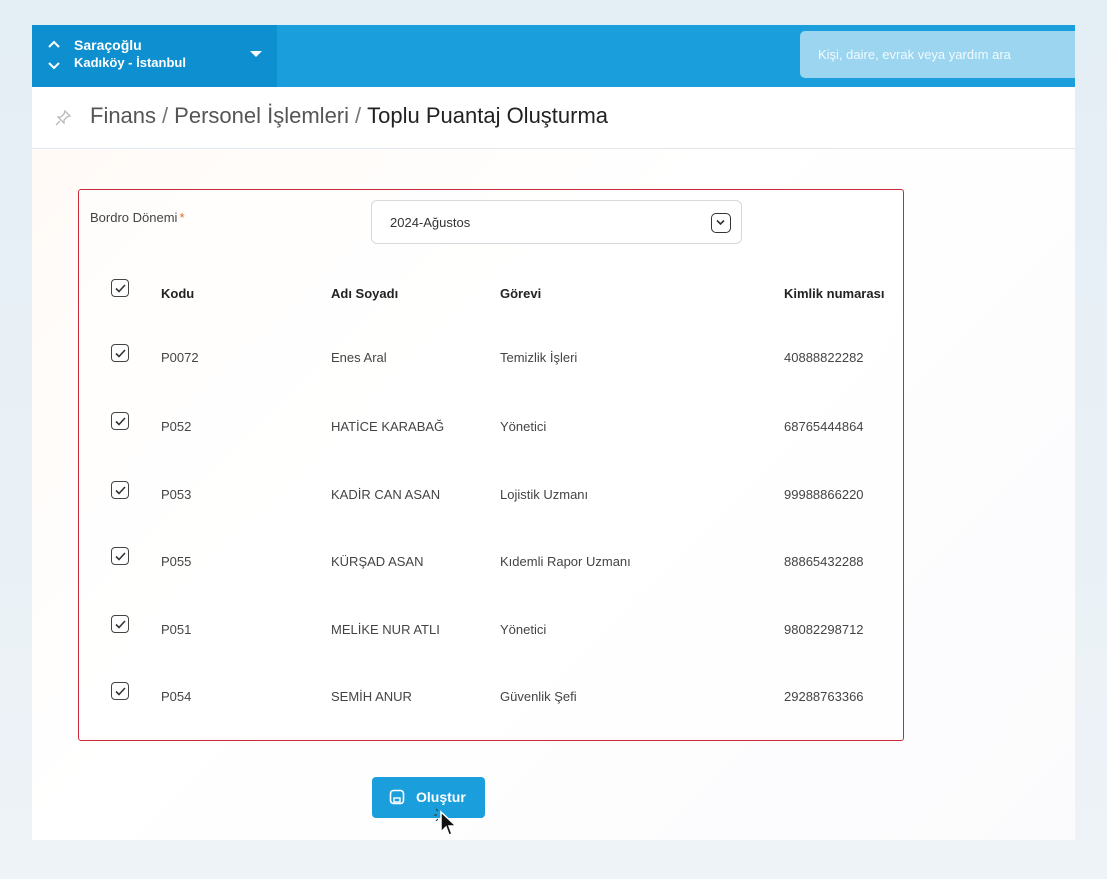 The image size is (1107, 879). I want to click on cell-code: P0072, so click(180, 357).